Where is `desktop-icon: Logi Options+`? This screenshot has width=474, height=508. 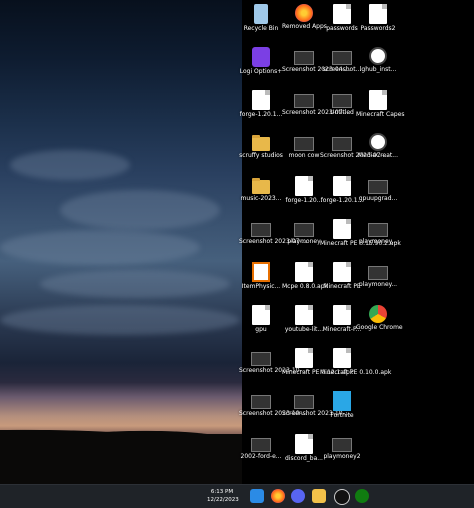
desktop-icon: Logi Options+ is located at coordinates (261, 67).